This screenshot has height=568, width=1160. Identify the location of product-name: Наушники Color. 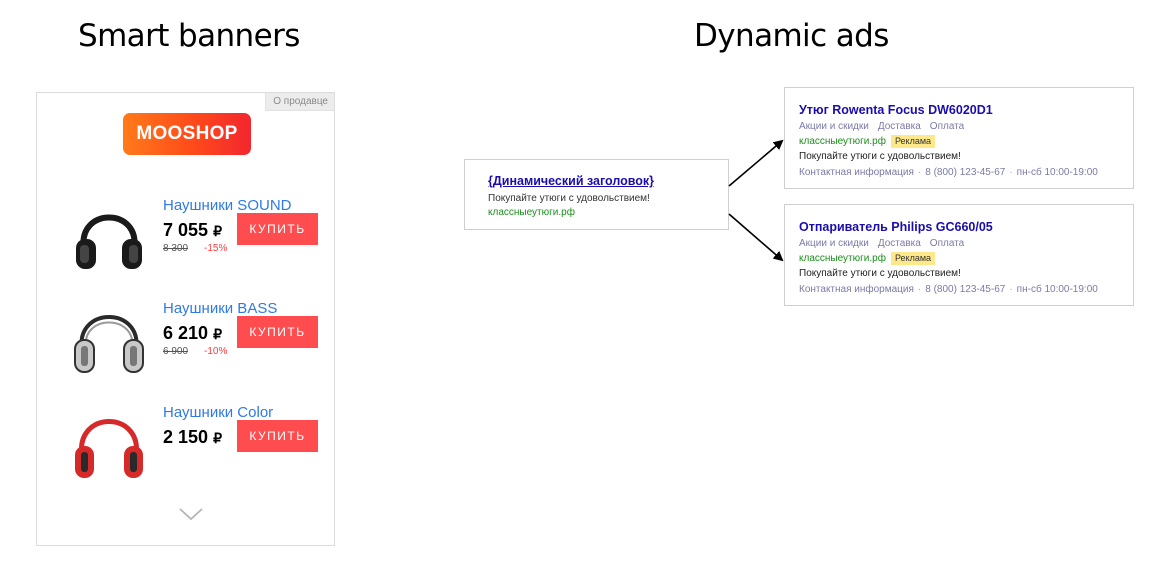
(218, 412).